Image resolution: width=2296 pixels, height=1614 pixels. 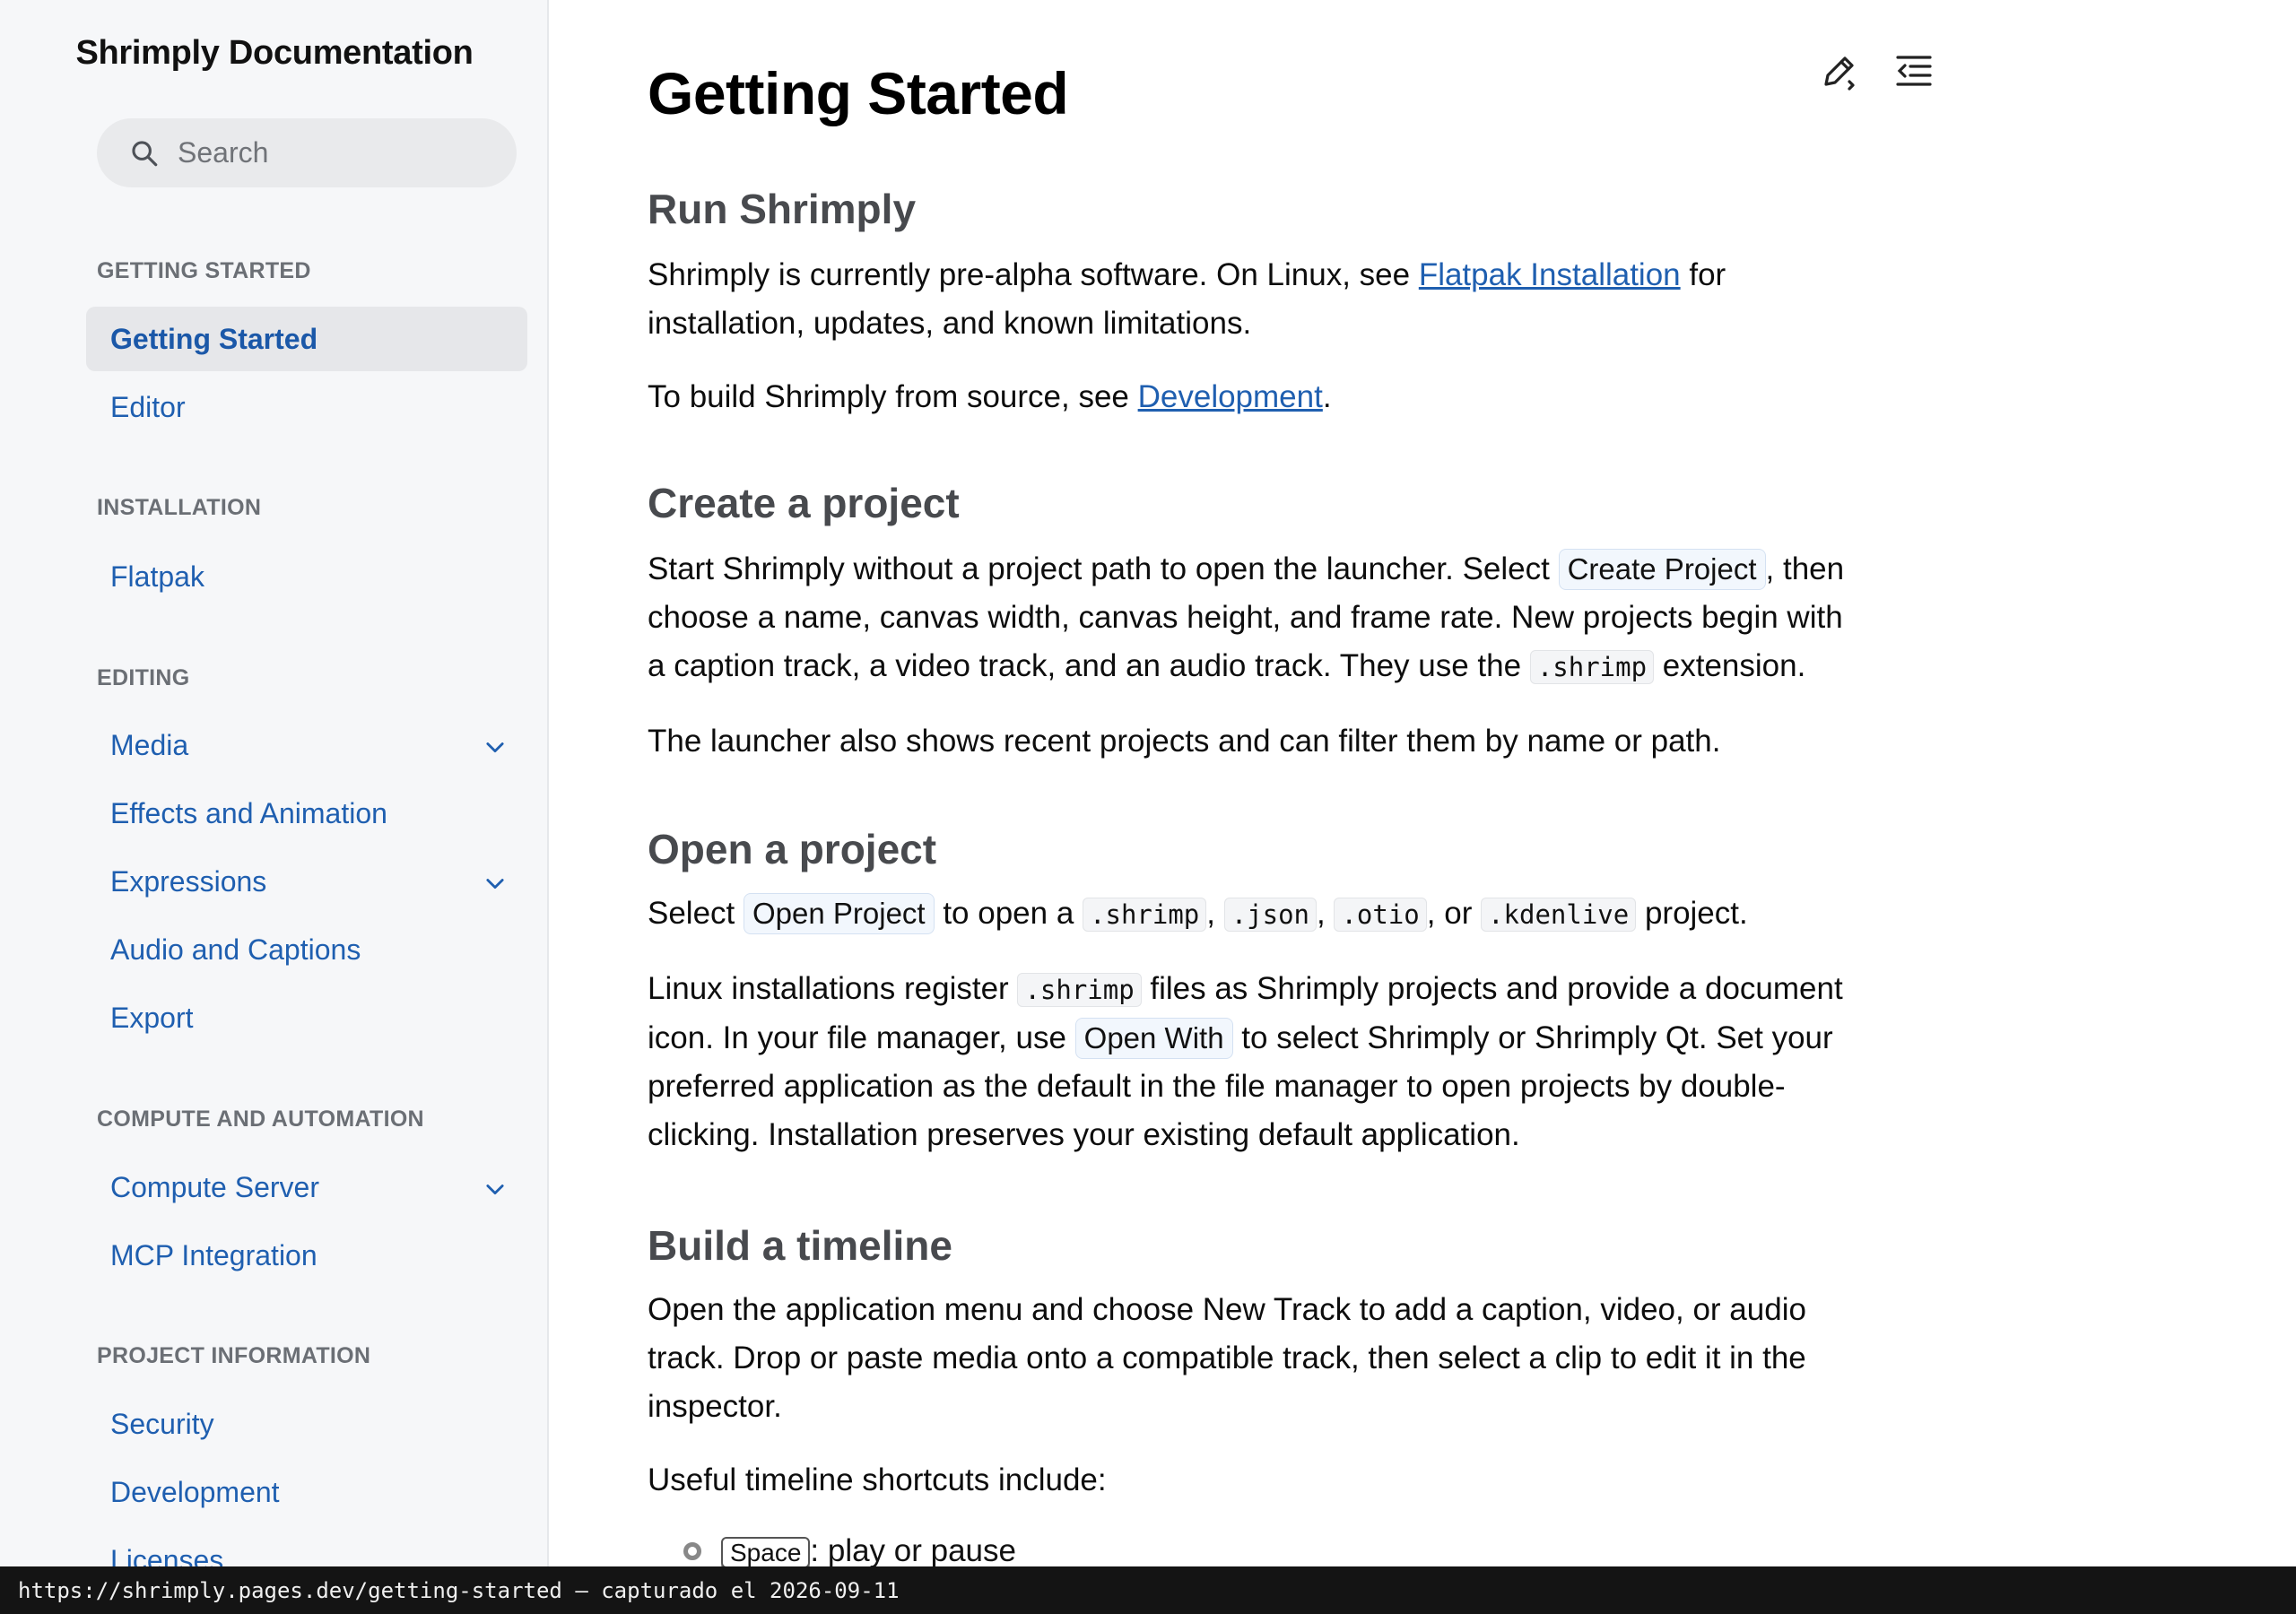 I want to click on bullet-marker, so click(x=692, y=1551).